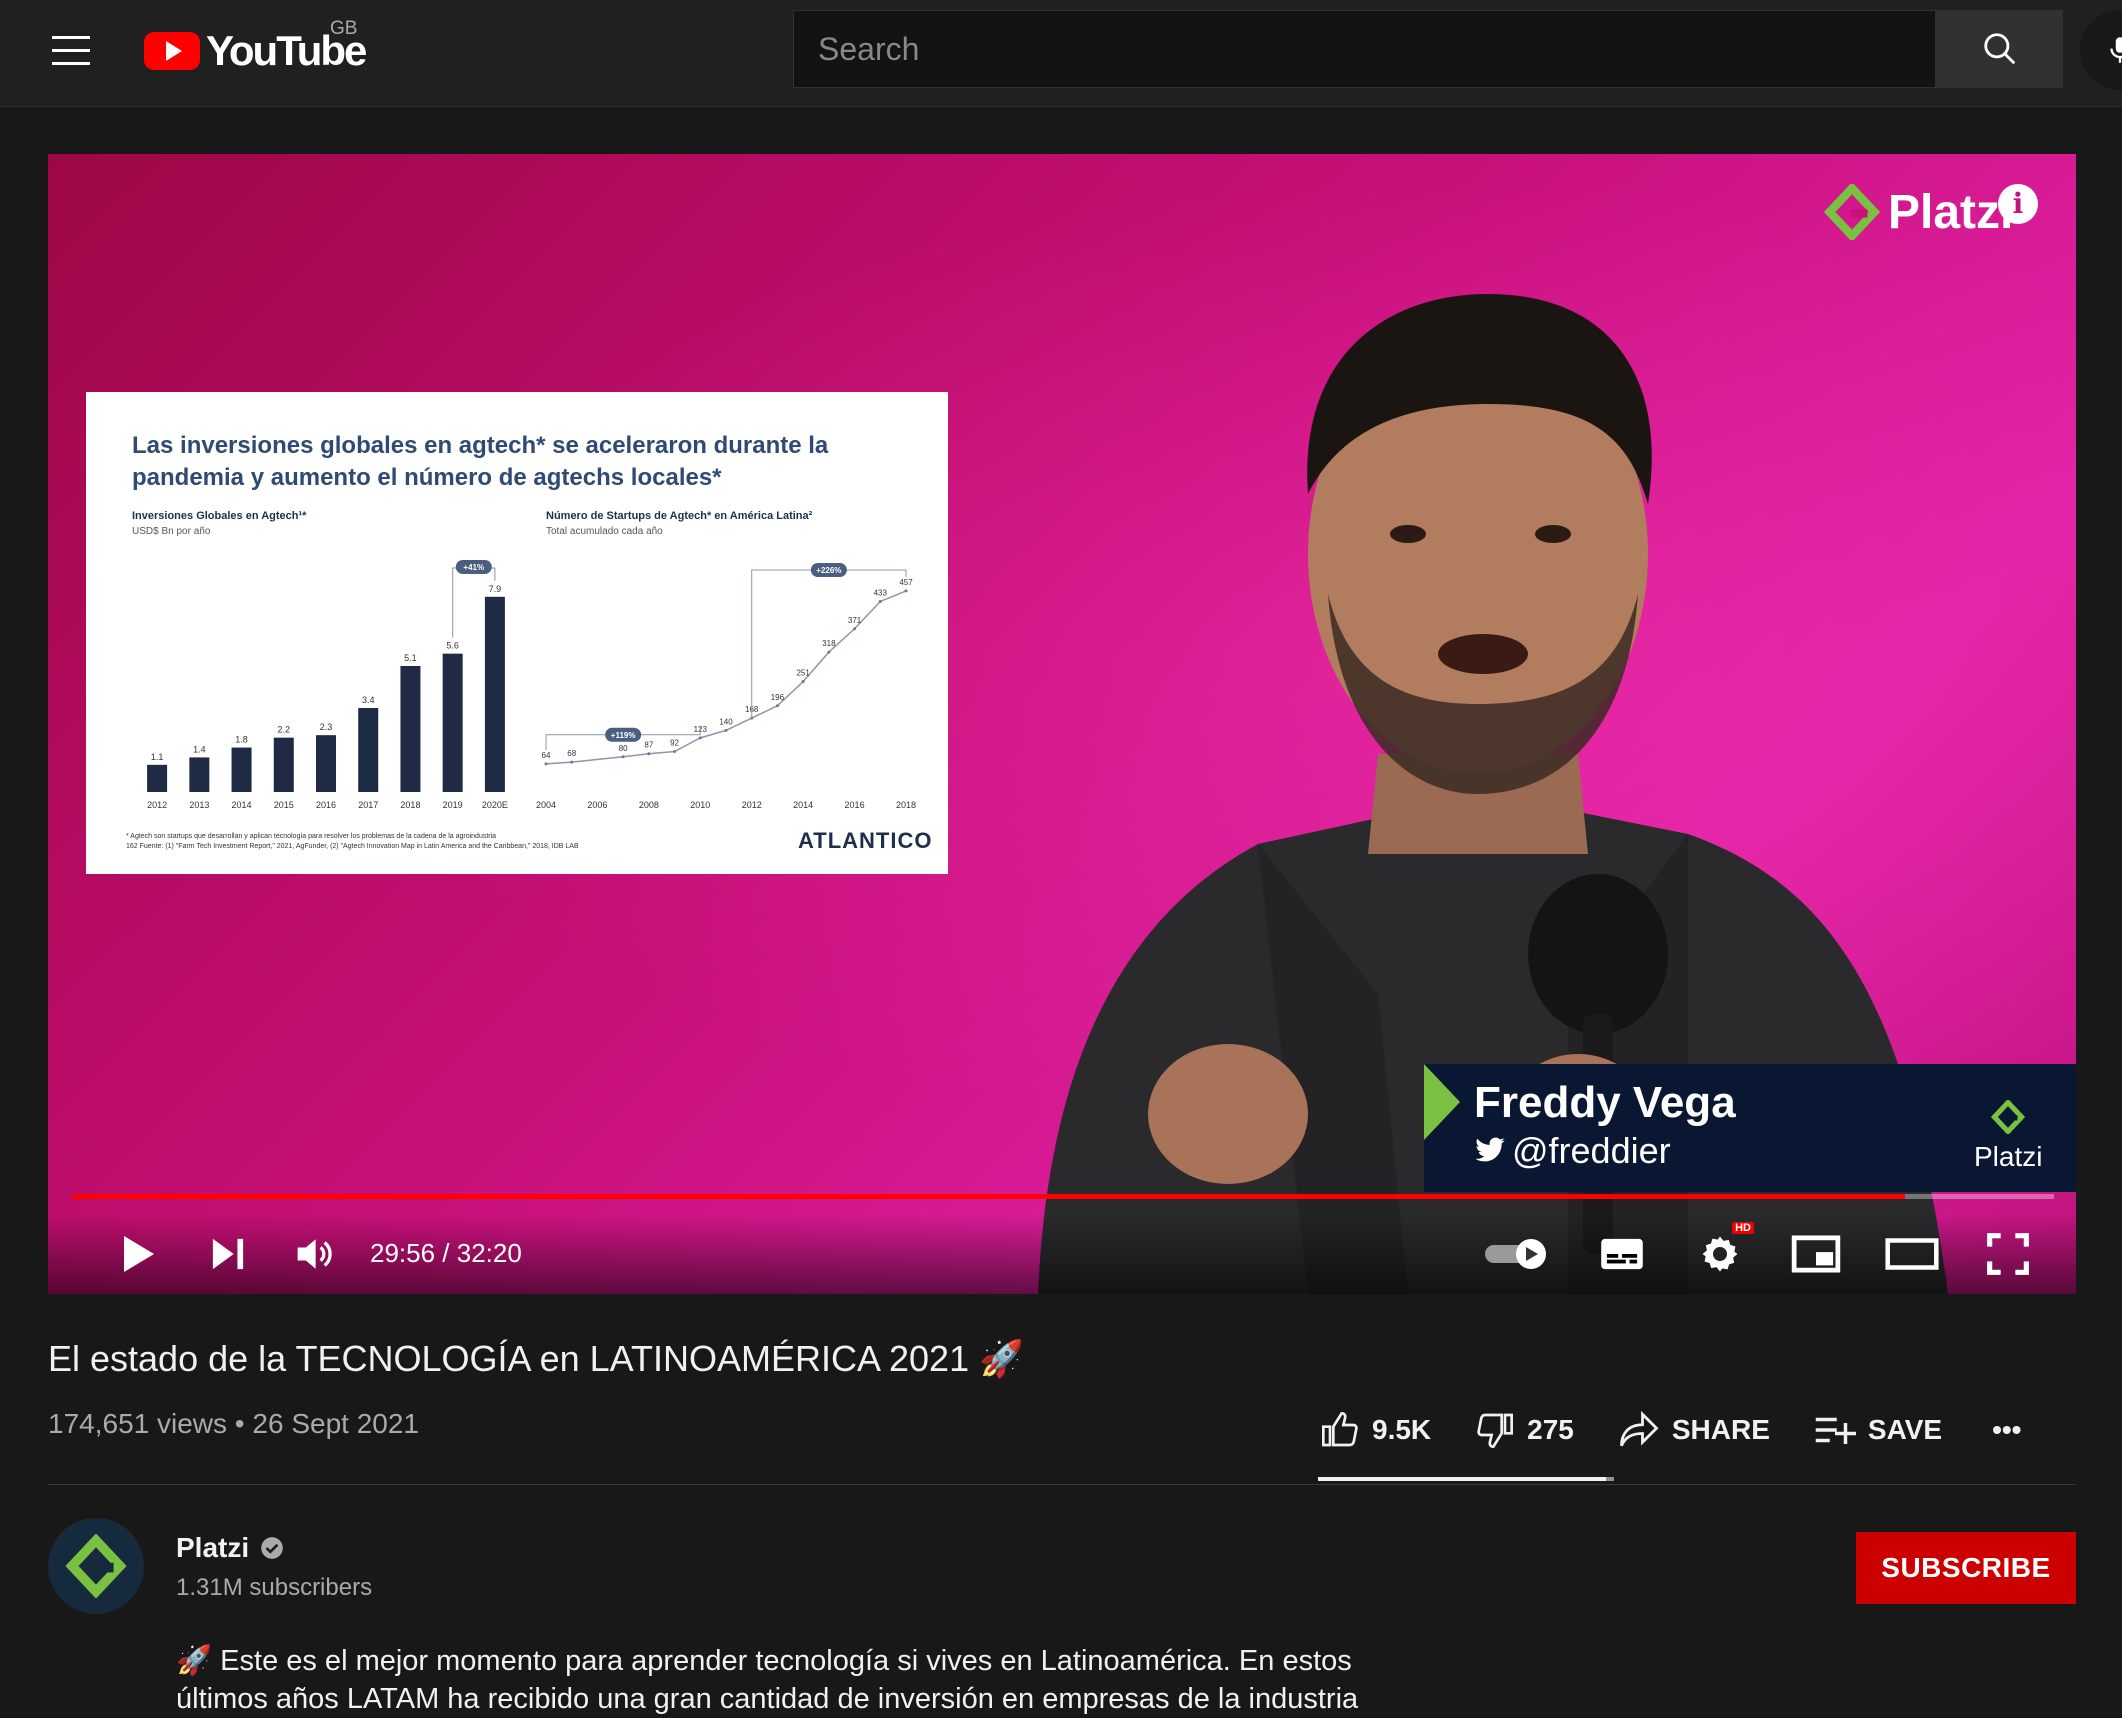 The image size is (2122, 1718). I want to click on video-actions: 9.5K 275 SHARE SAVE •••, so click(1670, 1430).